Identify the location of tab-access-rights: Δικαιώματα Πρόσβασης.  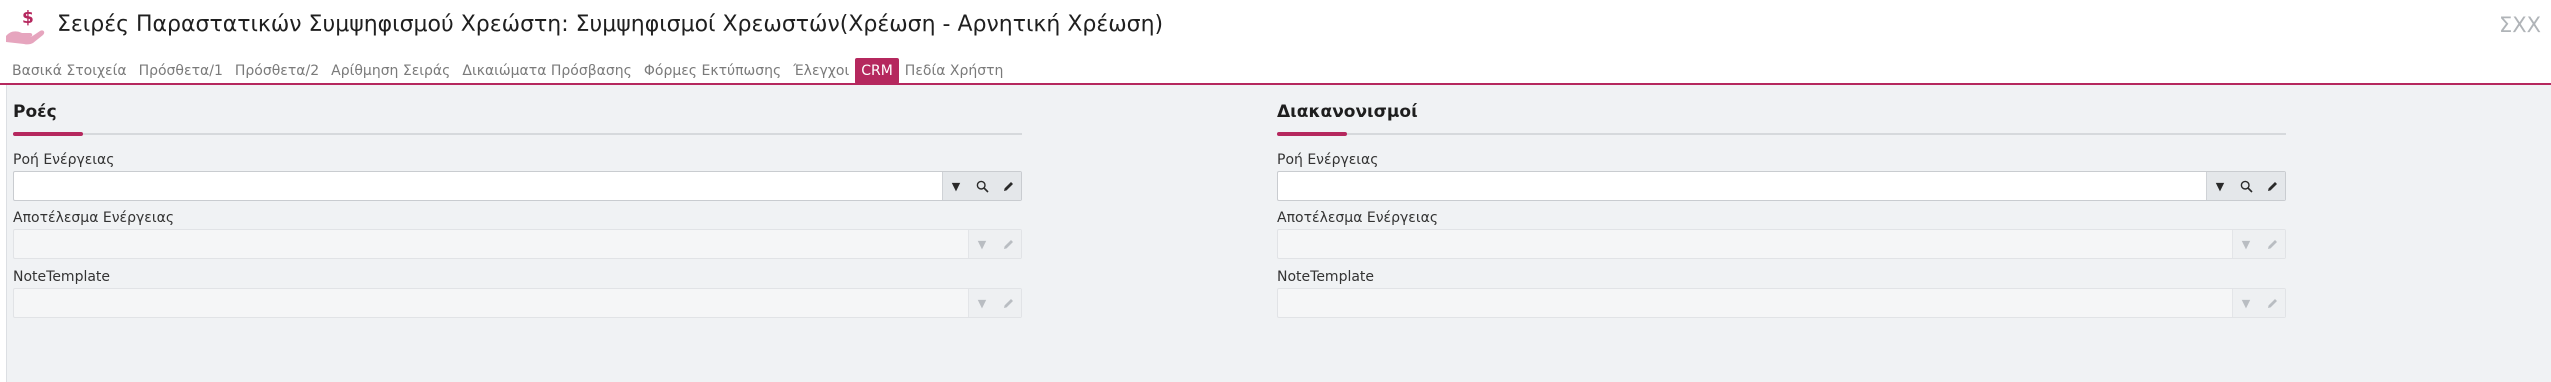
(546, 71).